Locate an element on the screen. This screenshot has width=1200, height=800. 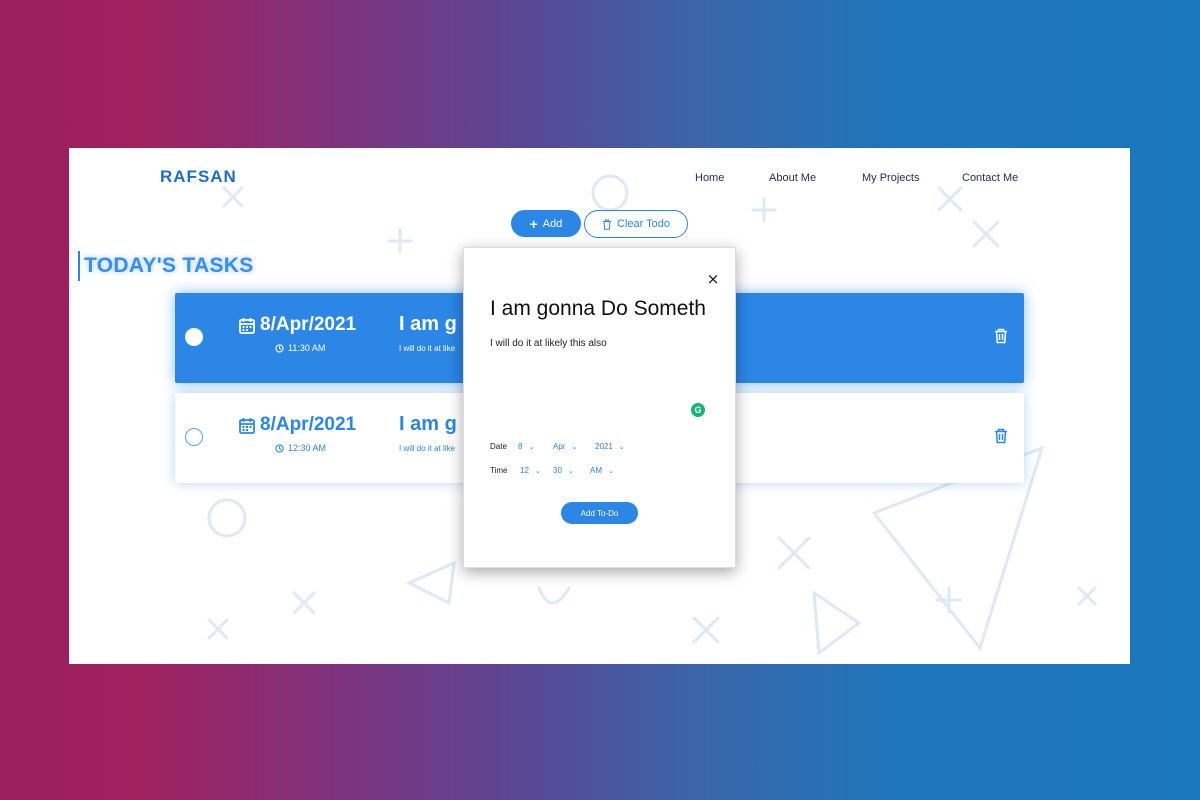
site-logo: RAFSAN is located at coordinates (198, 177).